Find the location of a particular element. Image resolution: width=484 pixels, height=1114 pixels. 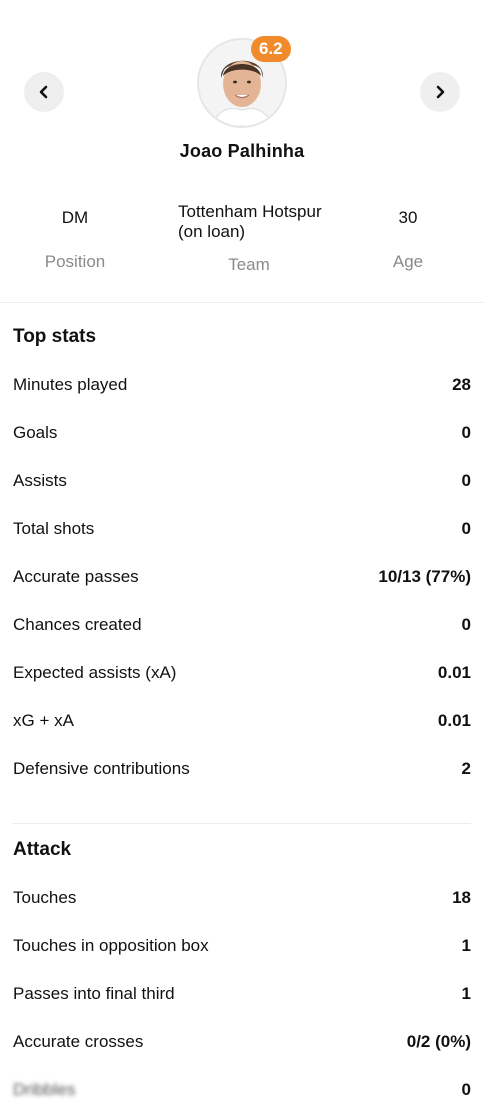

stat-label: Minutes played is located at coordinates (70, 384).